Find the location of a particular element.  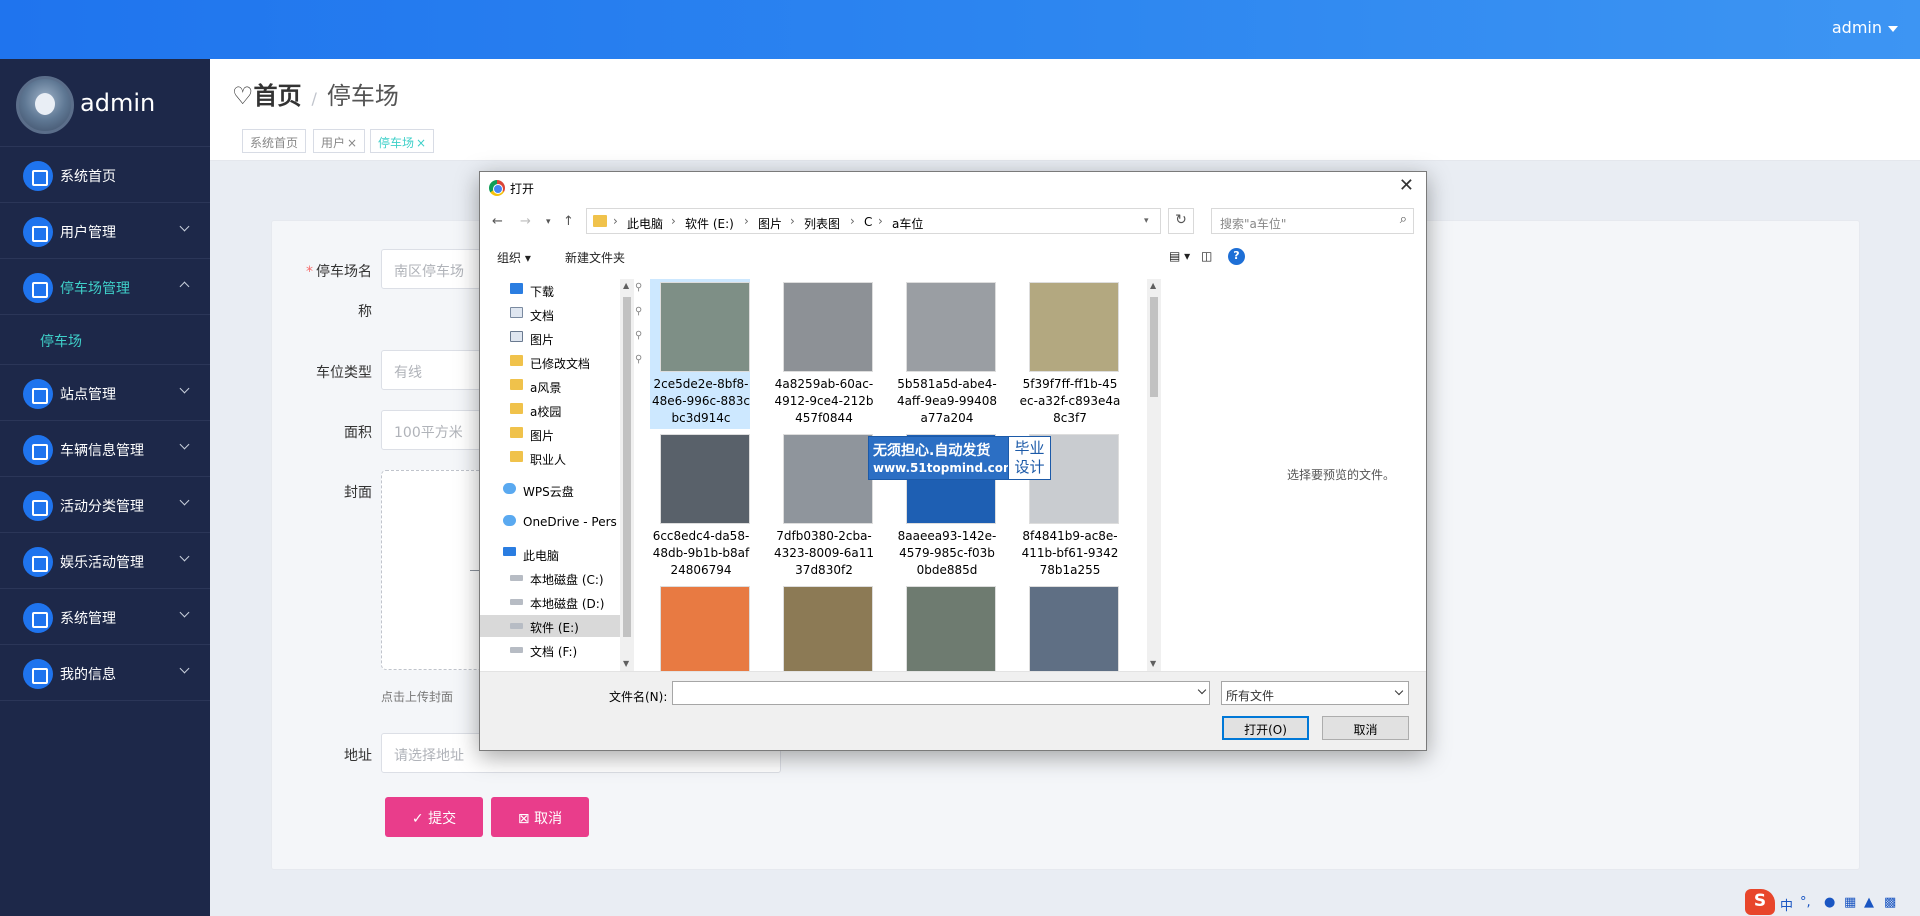

up-arrow-icon: ↑ is located at coordinates (568, 221).